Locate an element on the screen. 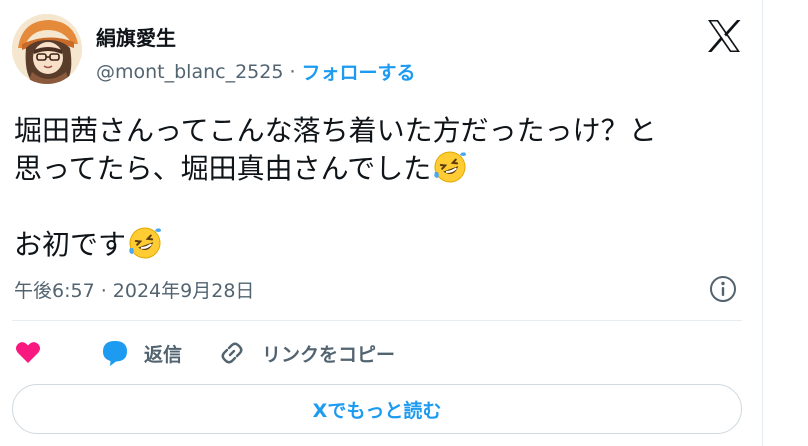 This screenshot has height=446, width=808. heart-icon is located at coordinates (28, 353).